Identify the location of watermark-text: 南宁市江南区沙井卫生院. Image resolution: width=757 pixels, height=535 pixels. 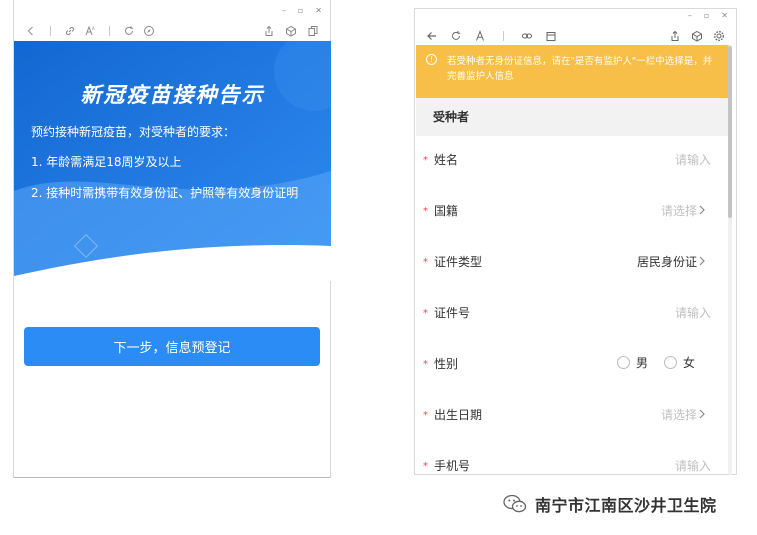
(626, 505).